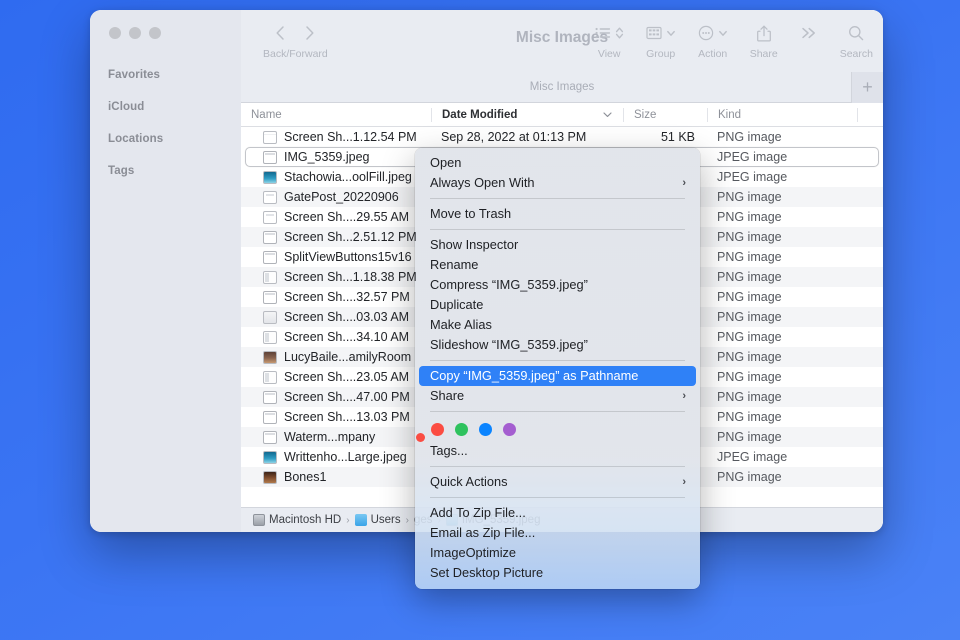  I want to click on menu-item: Share ›, so click(557, 396).